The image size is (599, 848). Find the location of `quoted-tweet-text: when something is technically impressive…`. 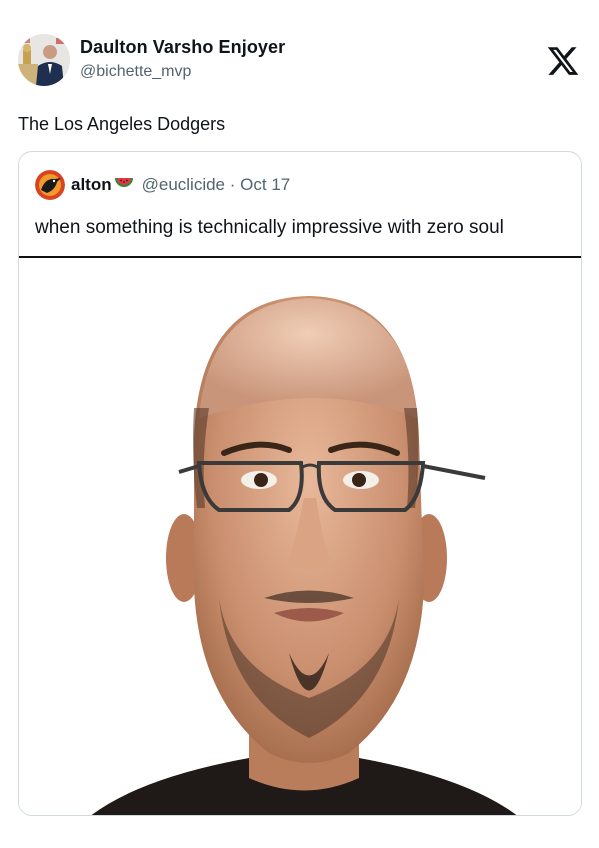

quoted-tweet-text: when something is technically impressive… is located at coordinates (269, 227).